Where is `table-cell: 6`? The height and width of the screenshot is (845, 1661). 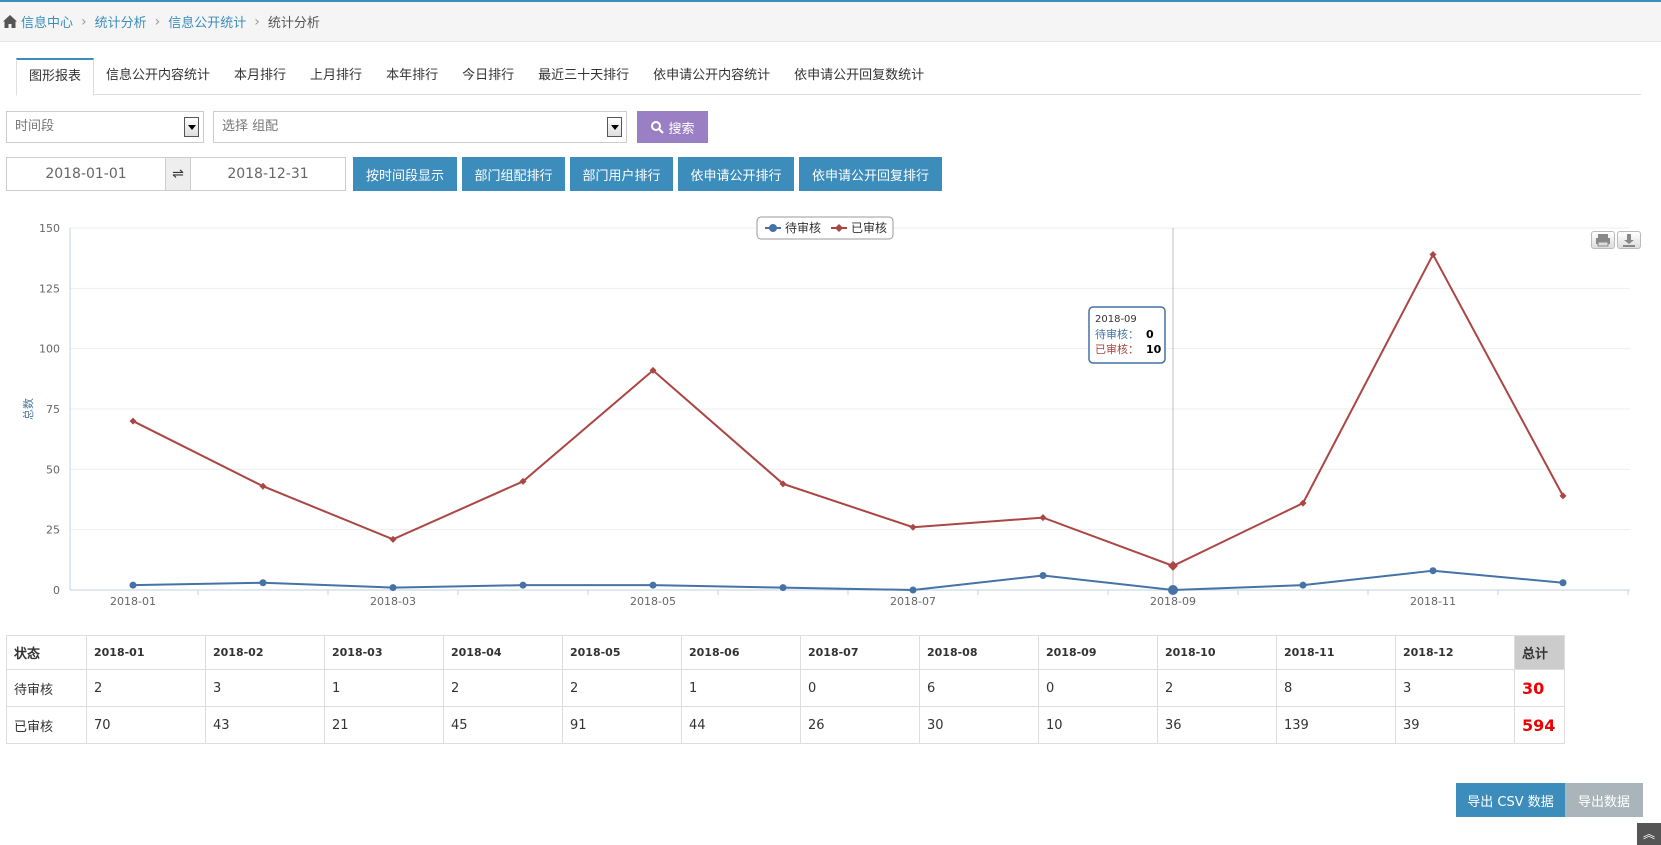
table-cell: 6 is located at coordinates (979, 688).